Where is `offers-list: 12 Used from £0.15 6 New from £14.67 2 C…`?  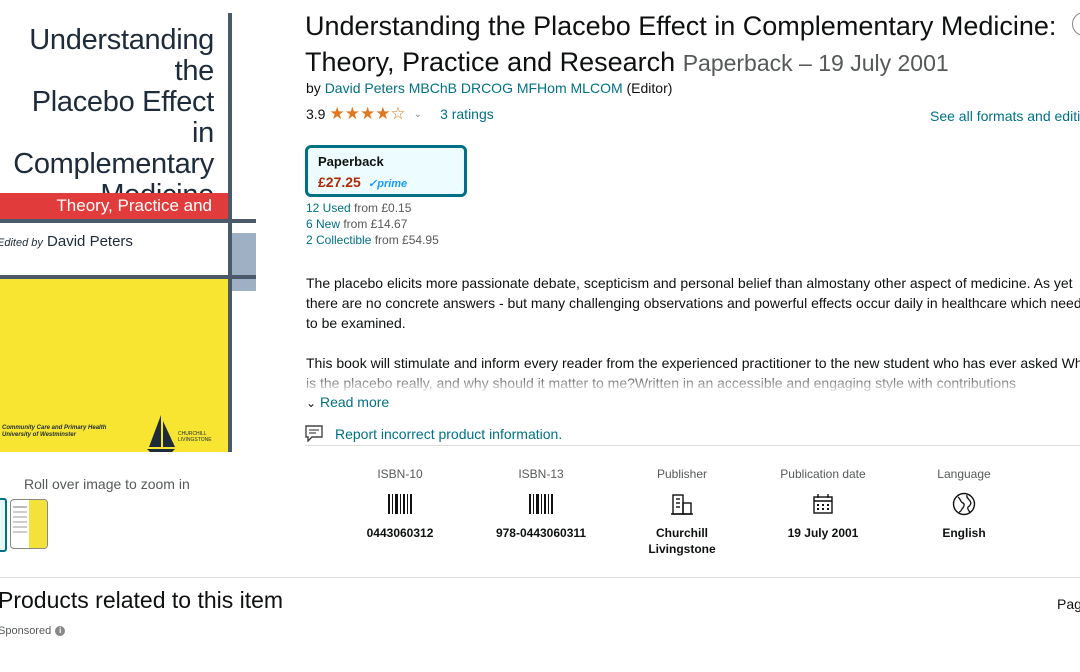
offers-list: 12 Used from £0.15 6 New from £14.67 2 C… is located at coordinates (372, 224).